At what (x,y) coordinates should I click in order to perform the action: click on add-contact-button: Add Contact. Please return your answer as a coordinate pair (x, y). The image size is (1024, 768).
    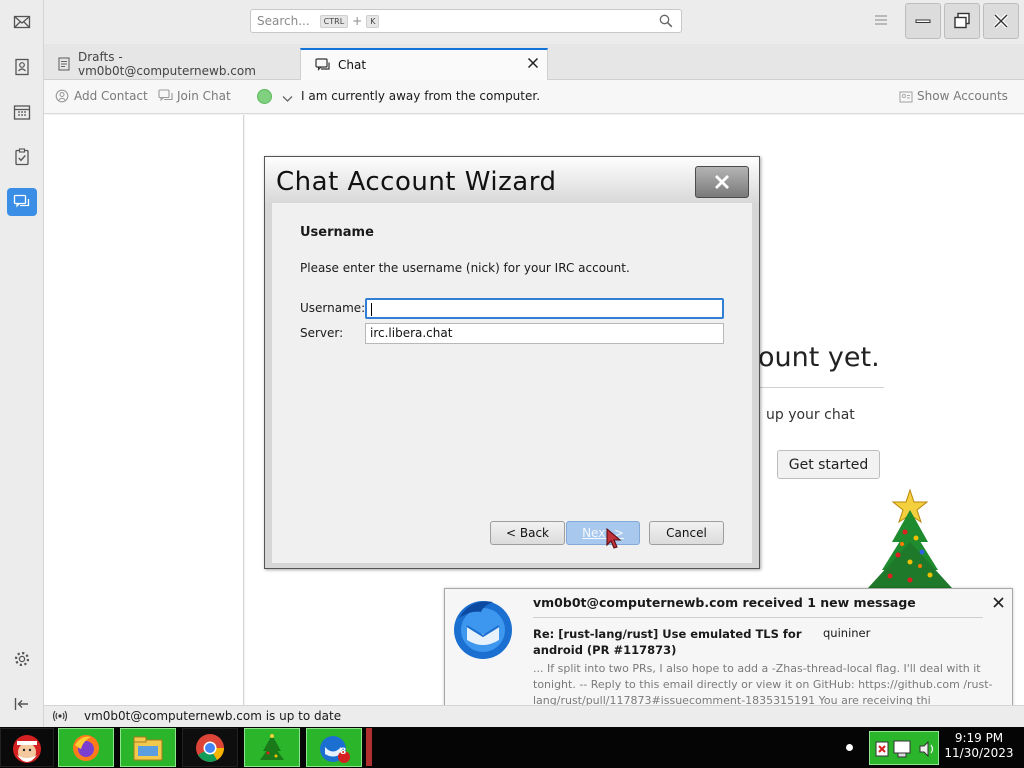
    Looking at the image, I should click on (101, 96).